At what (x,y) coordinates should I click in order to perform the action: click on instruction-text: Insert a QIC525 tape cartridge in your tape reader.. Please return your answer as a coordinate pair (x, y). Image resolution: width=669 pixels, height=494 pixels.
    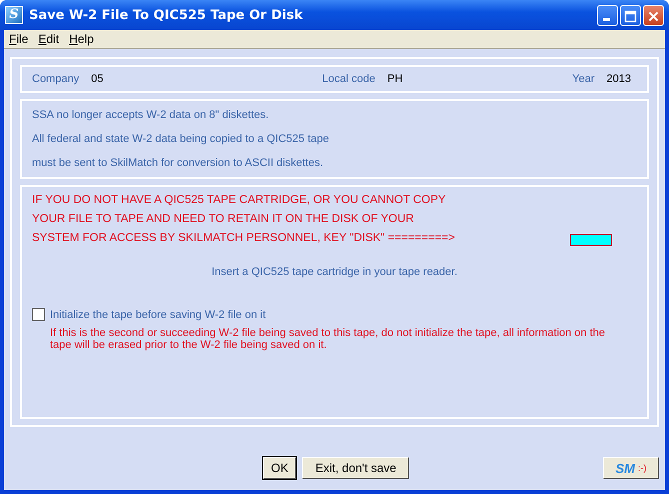
    Looking at the image, I should click on (334, 272).